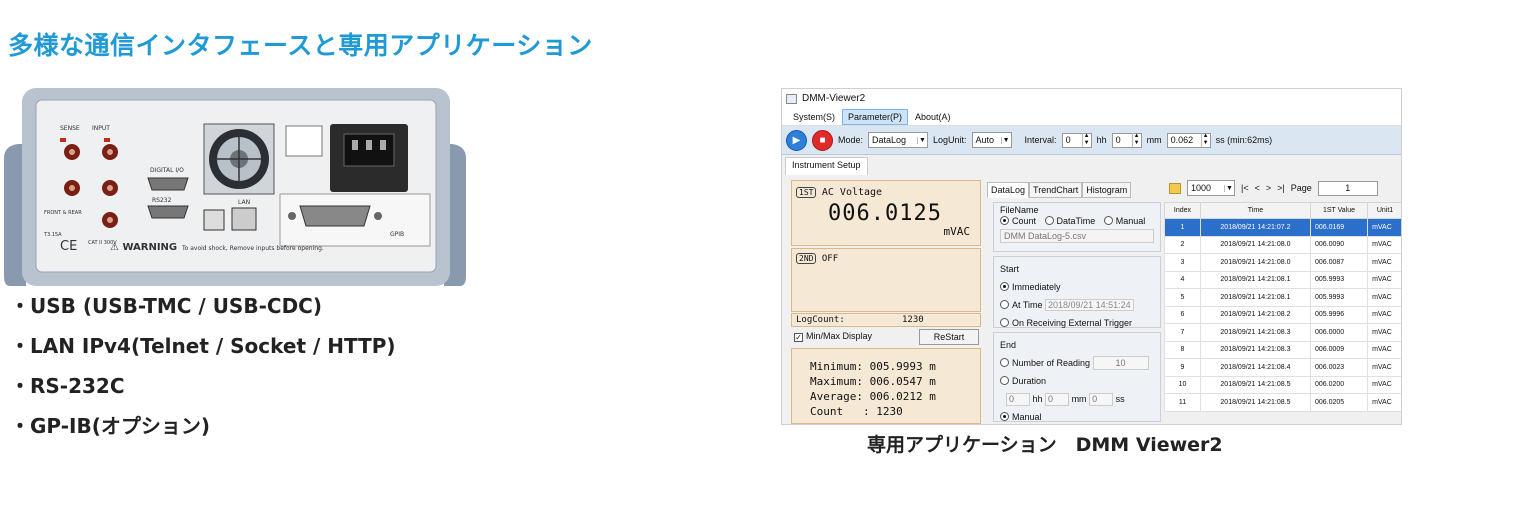 This screenshot has height=506, width=1534. What do you see at coordinates (1339, 349) in the screenshot?
I see `table-cell: 006.0009` at bounding box center [1339, 349].